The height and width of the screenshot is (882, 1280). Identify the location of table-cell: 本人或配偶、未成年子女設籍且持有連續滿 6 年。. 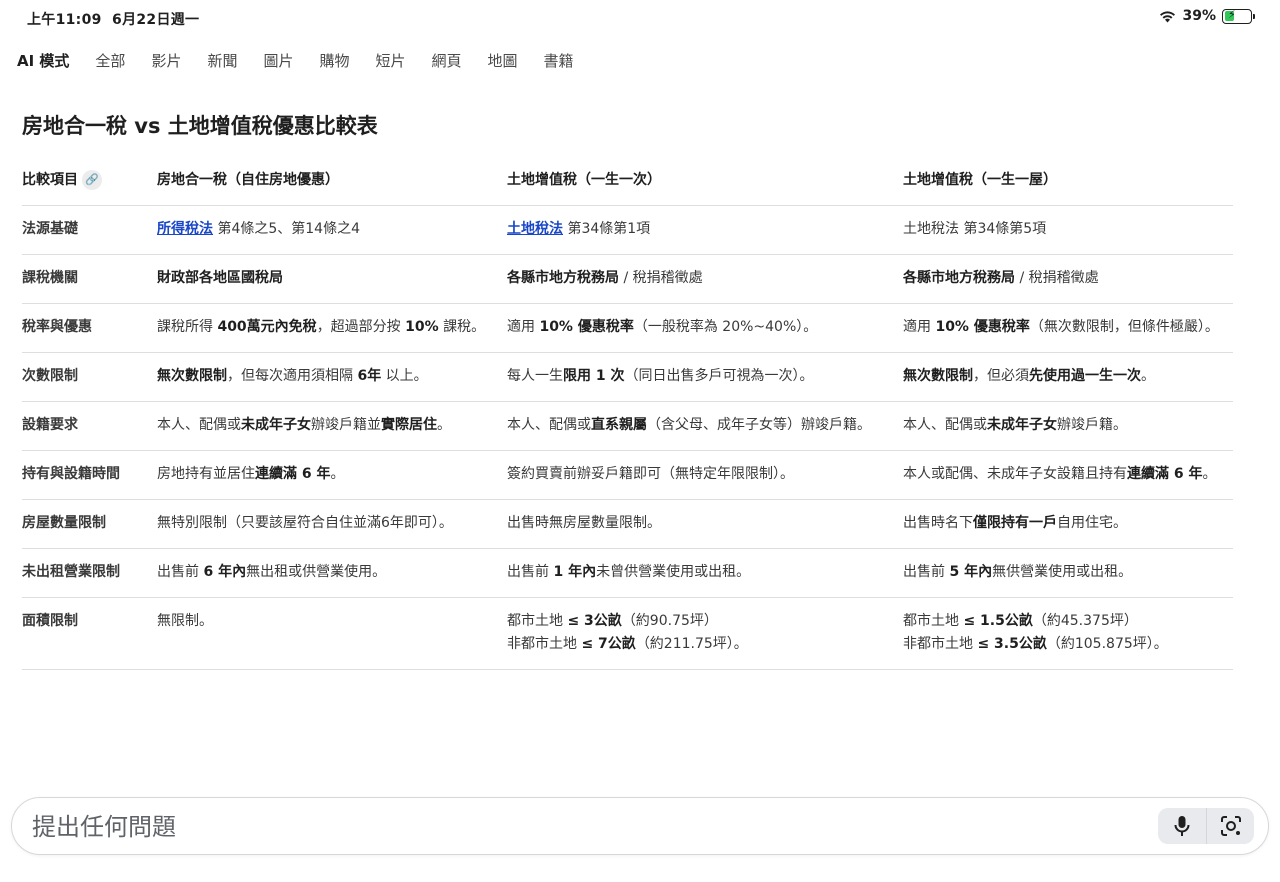
(1068, 475).